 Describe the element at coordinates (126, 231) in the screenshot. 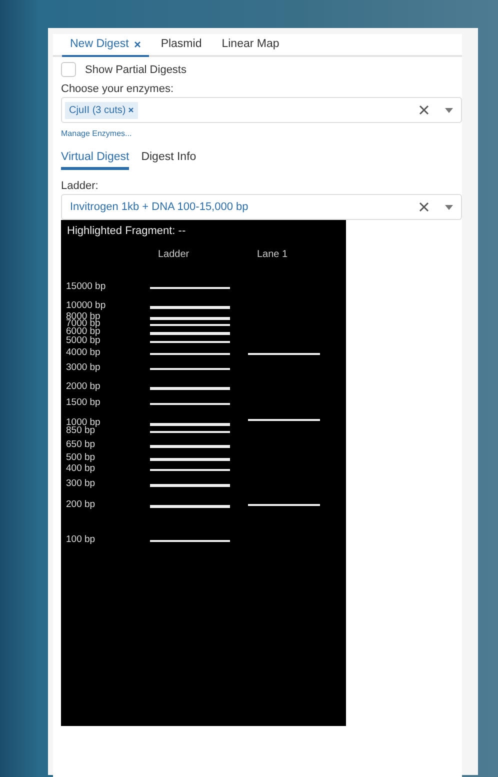

I see `highlighted-fragment: Highlighted Fragment: --` at that location.